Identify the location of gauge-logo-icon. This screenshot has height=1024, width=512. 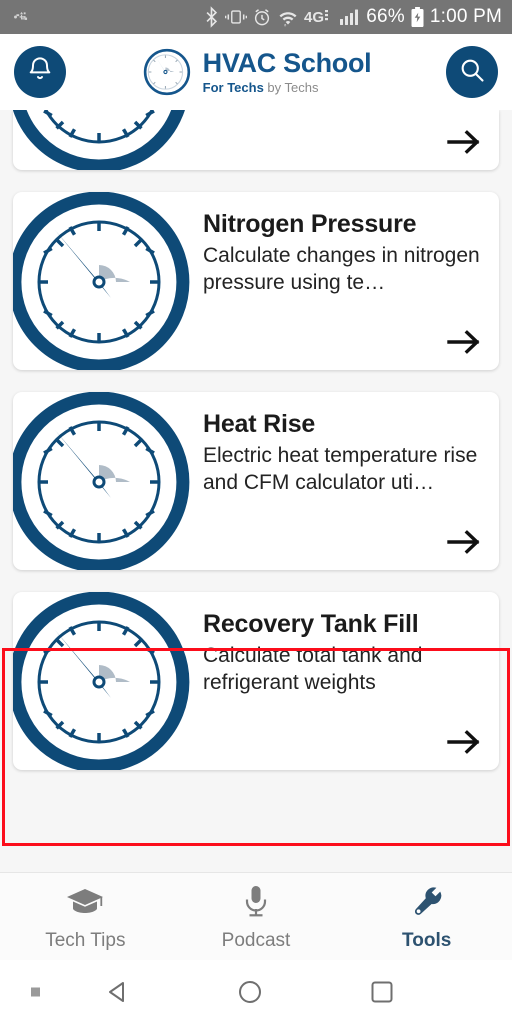
(167, 72).